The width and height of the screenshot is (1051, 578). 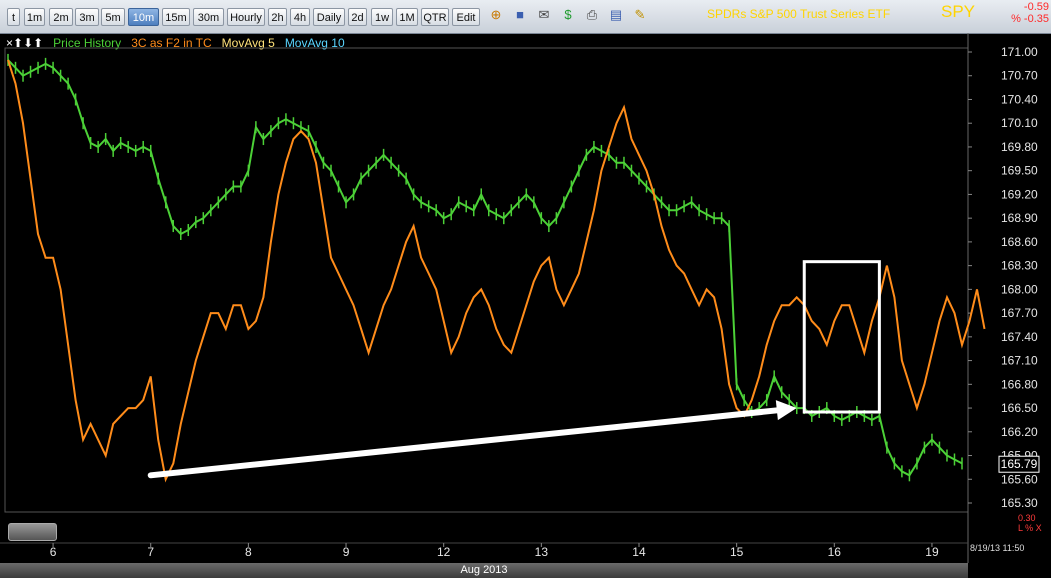 I want to click on trend-arrow, so click(x=472, y=439).